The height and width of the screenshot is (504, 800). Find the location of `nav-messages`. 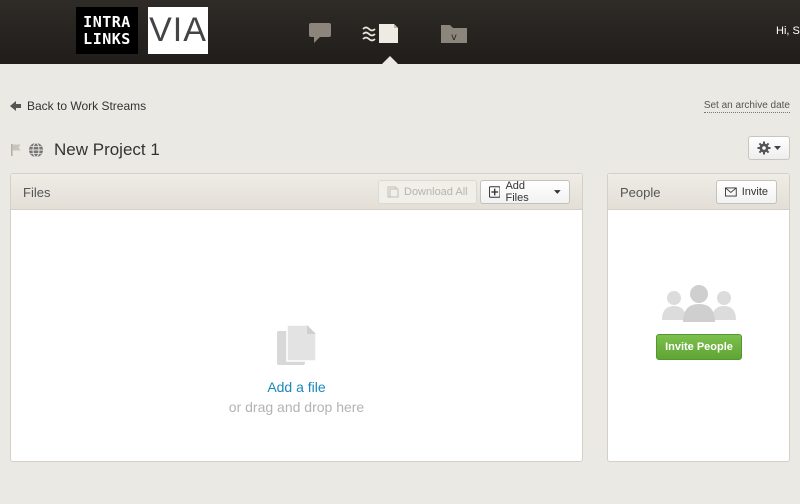

nav-messages is located at coordinates (320, 35).